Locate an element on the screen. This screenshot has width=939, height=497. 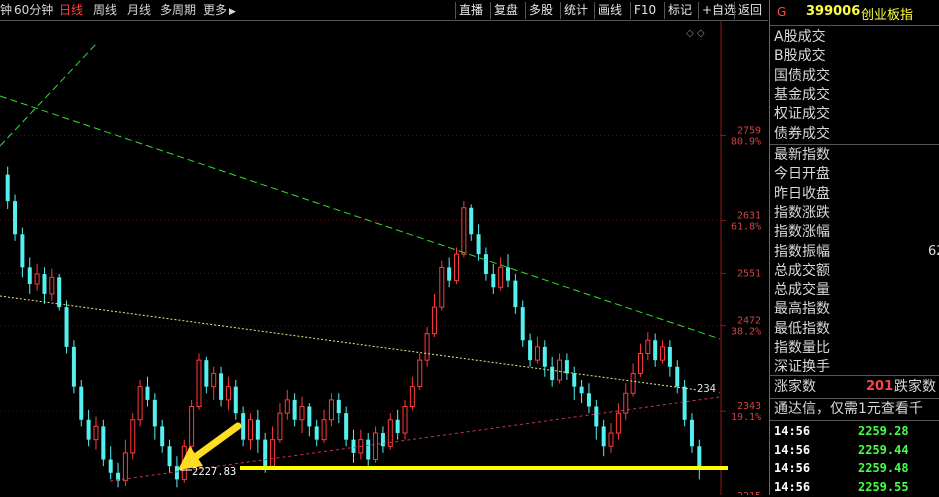
f10-button: F10 is located at coordinates (643, 10).